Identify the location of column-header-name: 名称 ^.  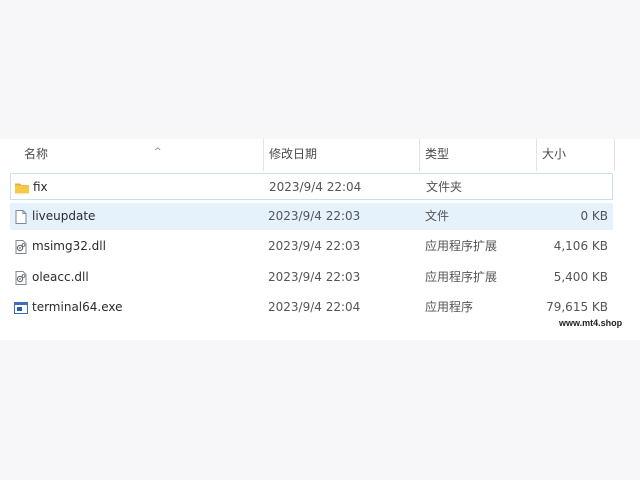
(140, 155).